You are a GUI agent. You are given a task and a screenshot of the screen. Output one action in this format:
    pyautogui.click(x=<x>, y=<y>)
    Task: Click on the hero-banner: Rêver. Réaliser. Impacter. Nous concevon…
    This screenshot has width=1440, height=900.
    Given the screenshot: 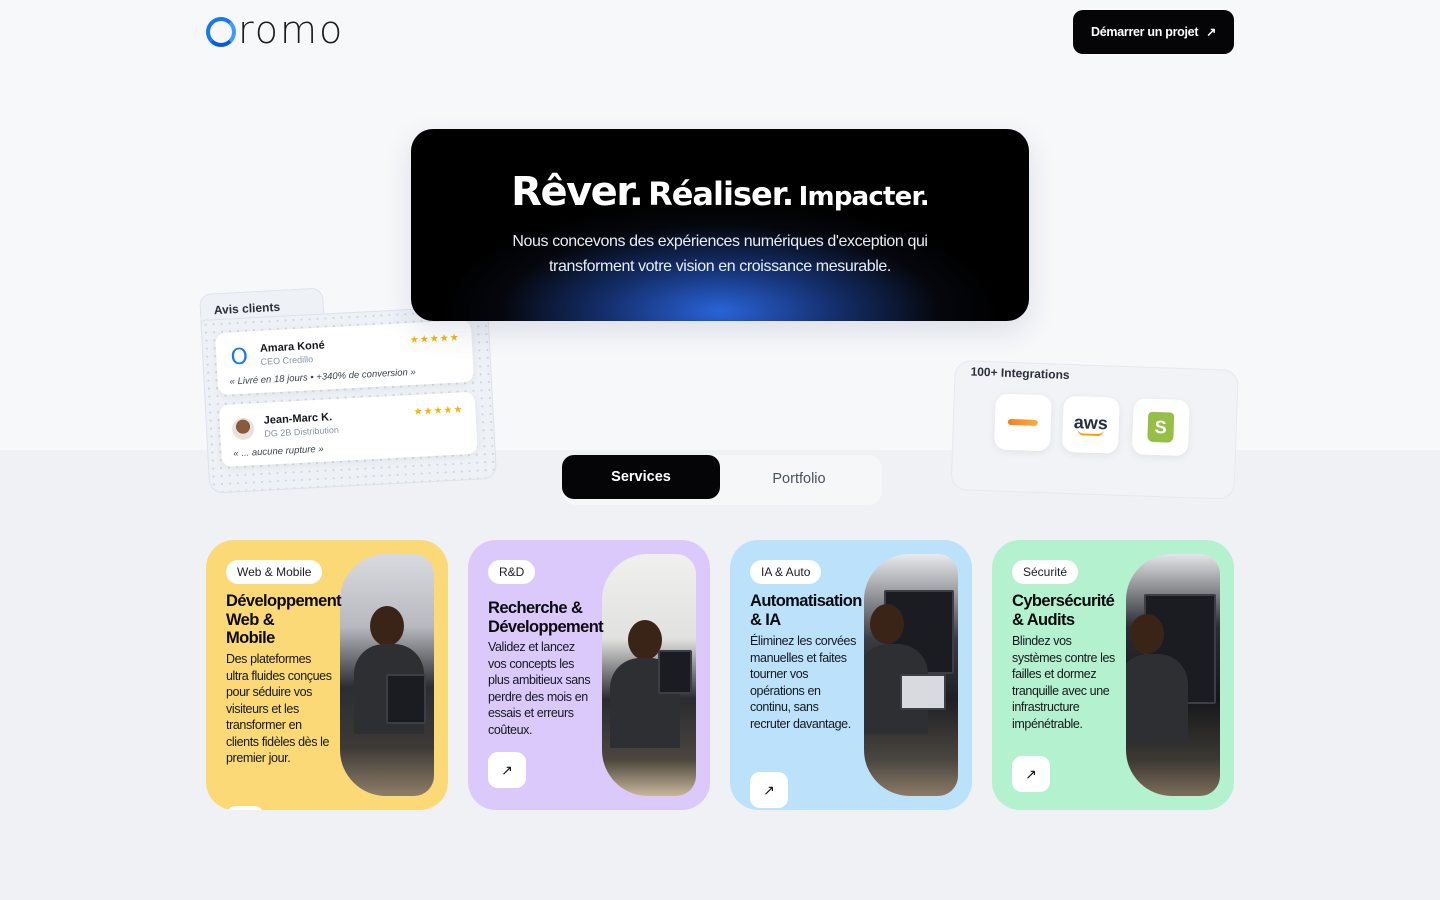 What is the action you would take?
    pyautogui.click(x=720, y=225)
    